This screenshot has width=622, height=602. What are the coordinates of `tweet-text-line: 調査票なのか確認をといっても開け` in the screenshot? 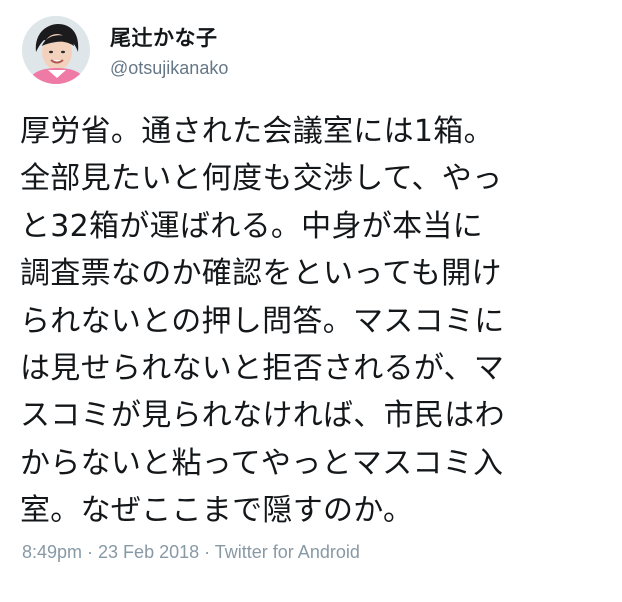 It's located at (261, 274).